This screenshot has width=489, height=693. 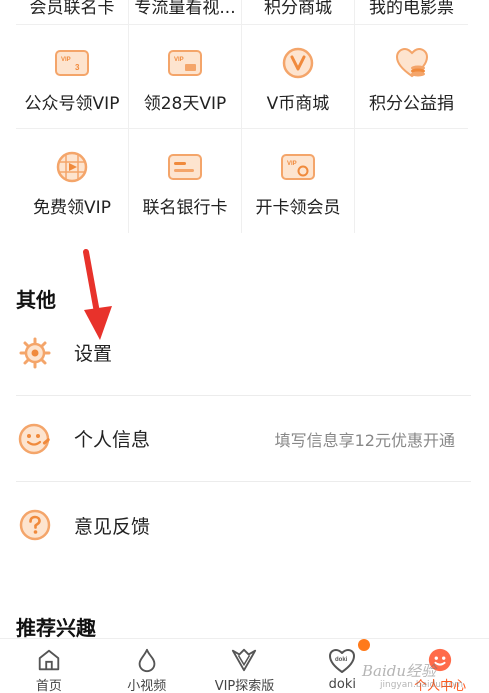 What do you see at coordinates (185, 63) in the screenshot?
I see `vip-month-card-icon: VIP` at bounding box center [185, 63].